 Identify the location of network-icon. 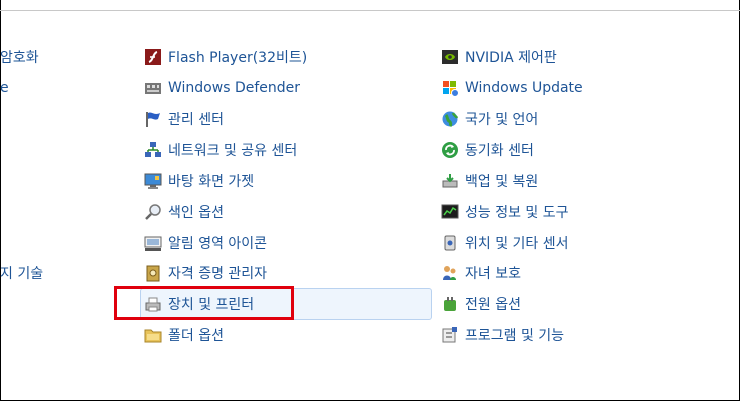
(153, 150).